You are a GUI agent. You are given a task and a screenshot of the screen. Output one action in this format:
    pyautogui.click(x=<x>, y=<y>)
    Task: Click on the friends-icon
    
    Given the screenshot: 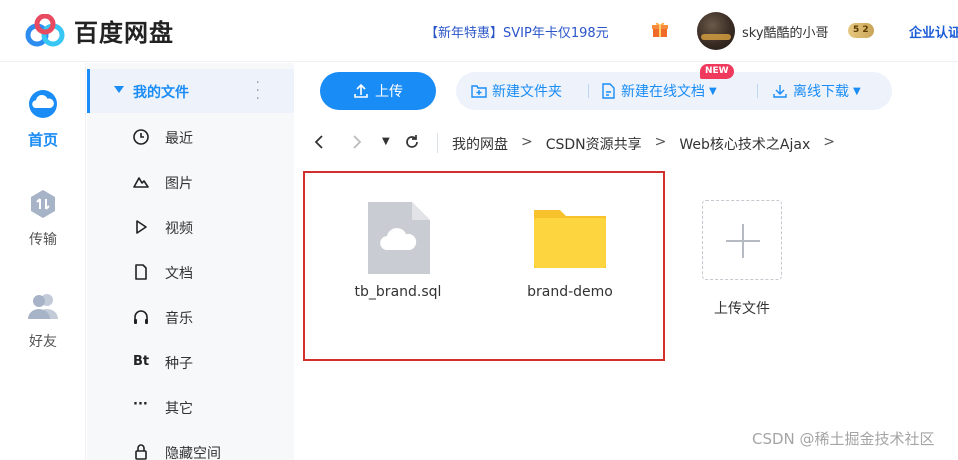 What is the action you would take?
    pyautogui.click(x=43, y=306)
    